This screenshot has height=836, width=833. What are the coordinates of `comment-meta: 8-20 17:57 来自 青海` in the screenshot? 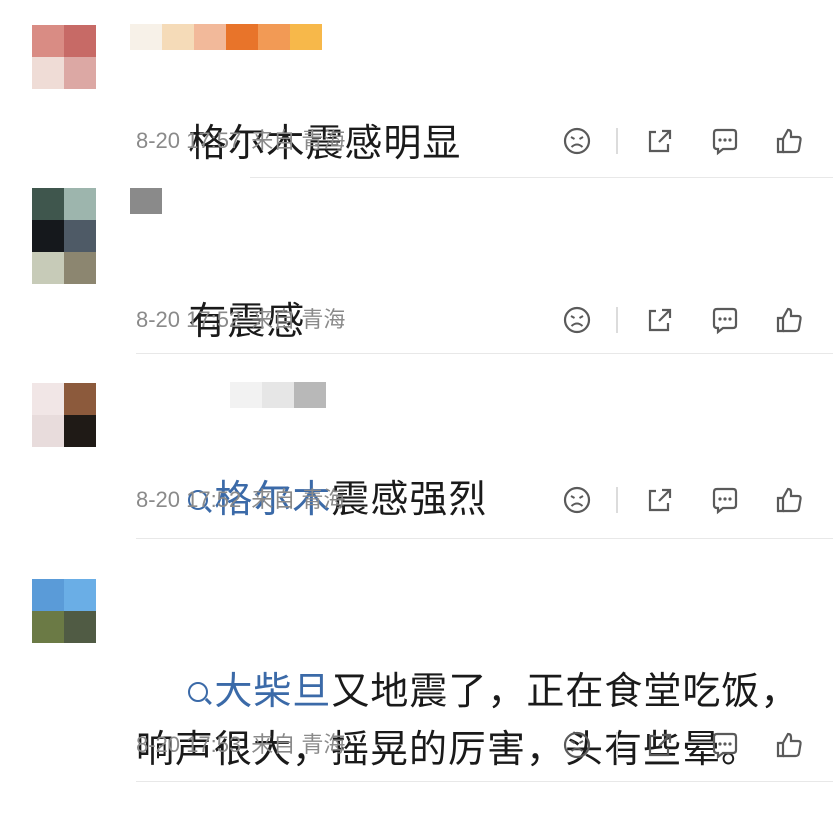 It's located at (245, 141).